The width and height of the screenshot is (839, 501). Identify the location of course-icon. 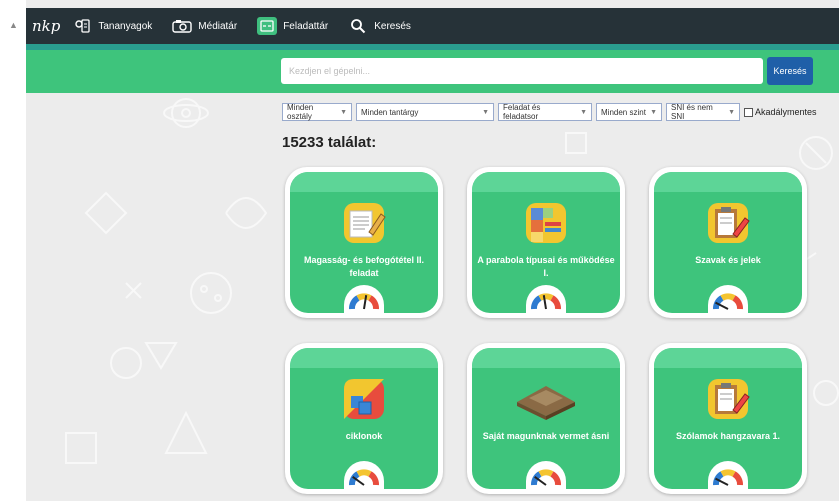
(82, 26).